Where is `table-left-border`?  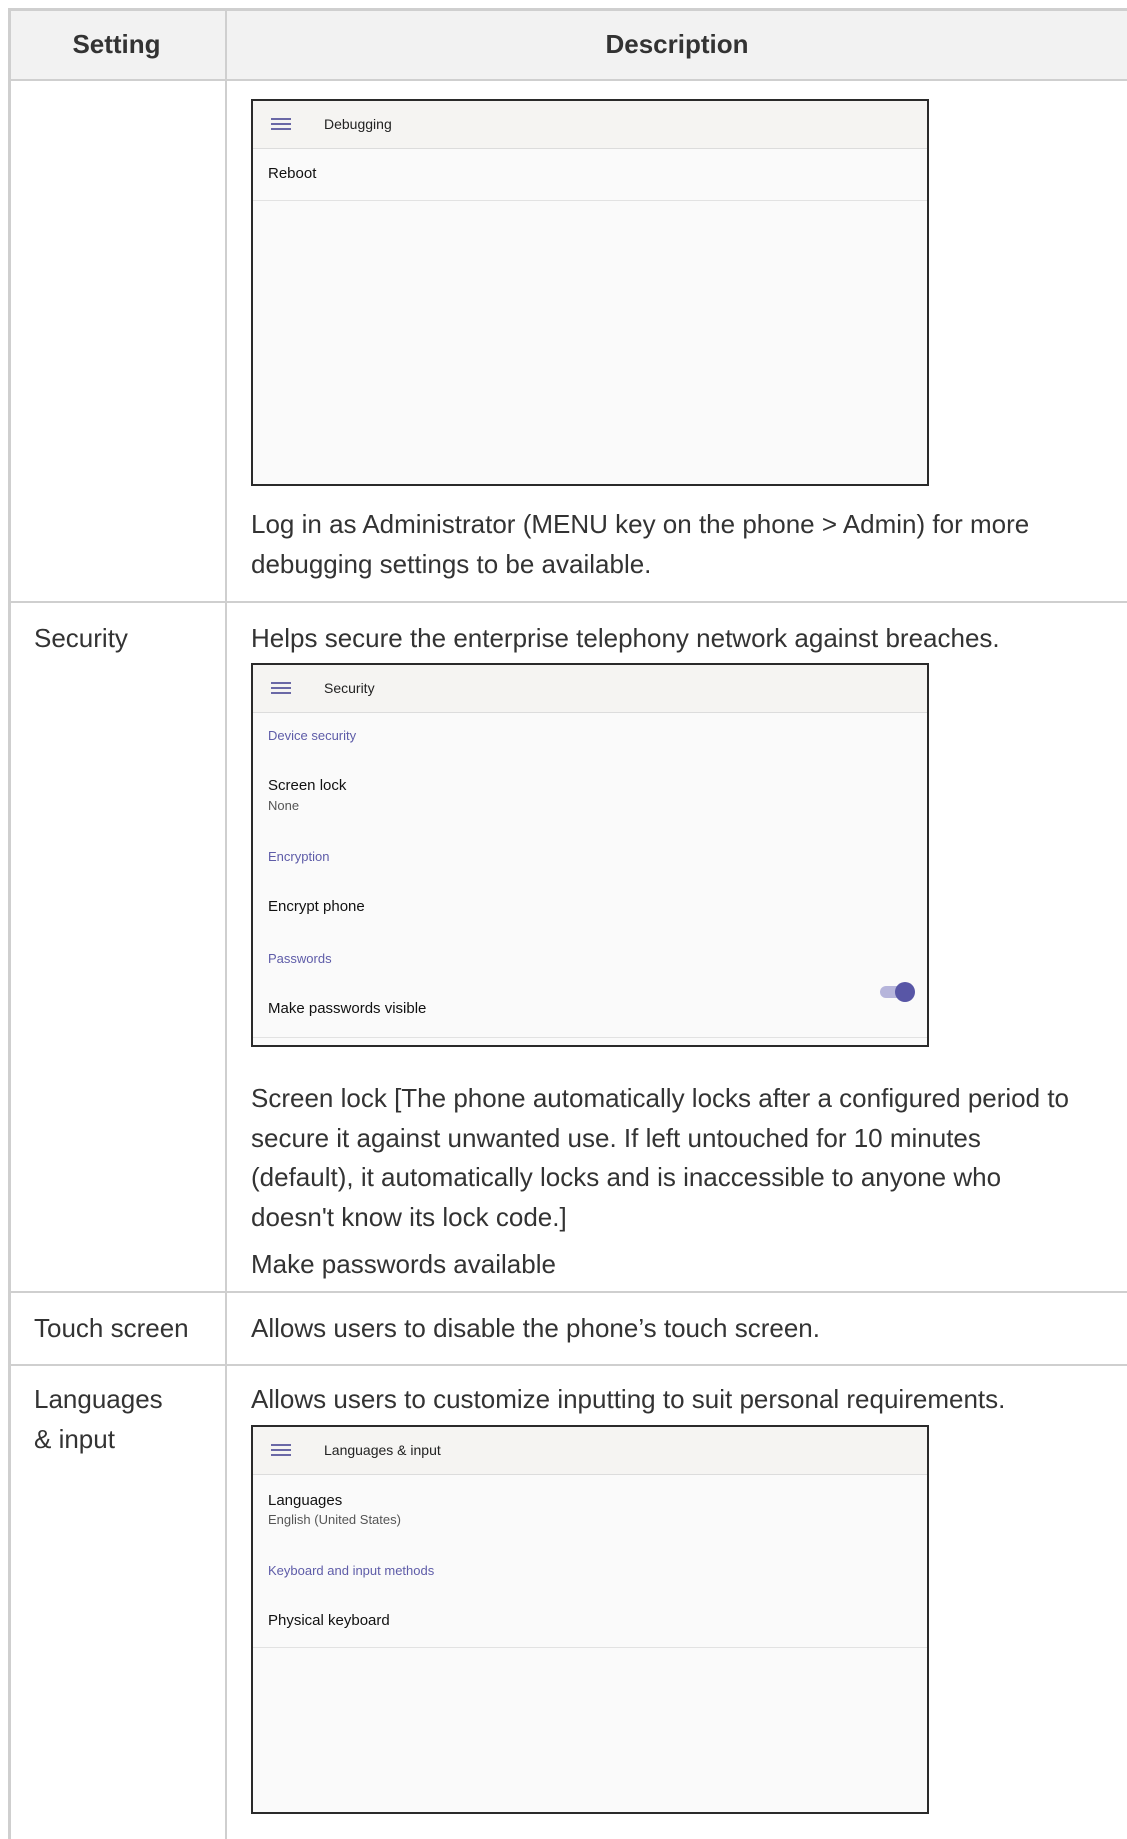
table-left-border is located at coordinates (9, 923).